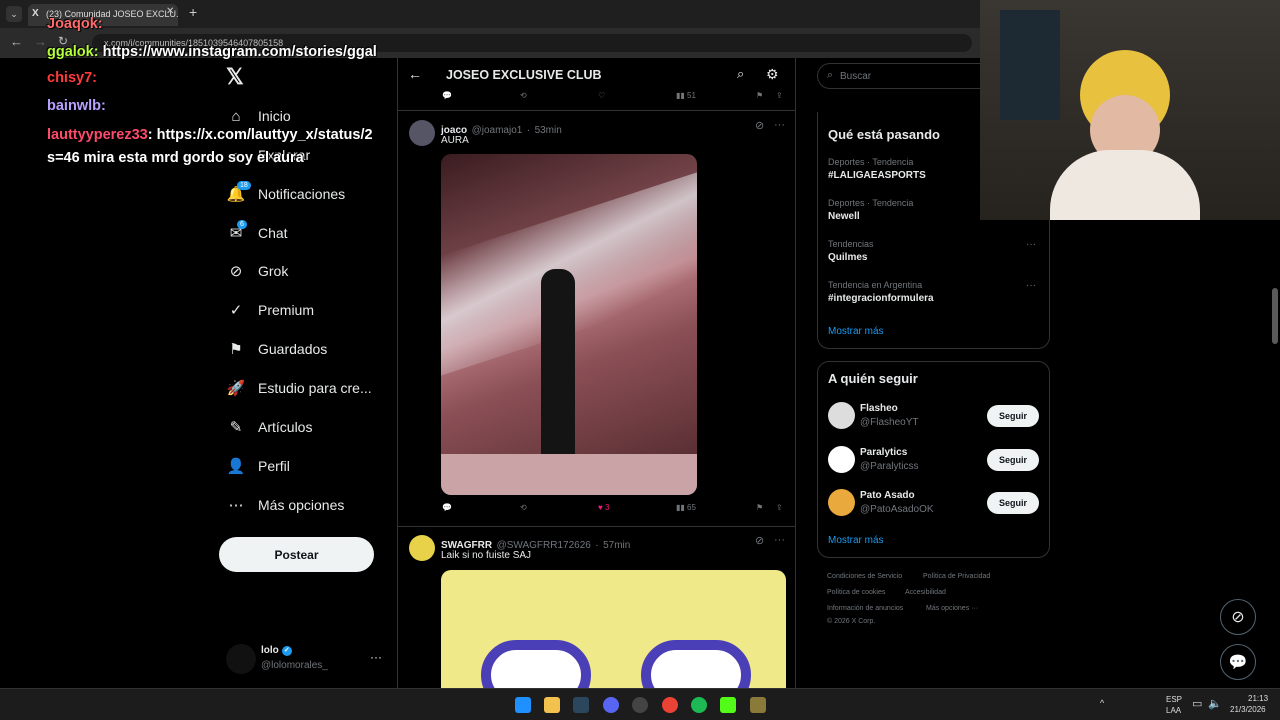  Describe the element at coordinates (497, 130) in the screenshot. I see `tweet-author-handle: @joamajo1` at that location.